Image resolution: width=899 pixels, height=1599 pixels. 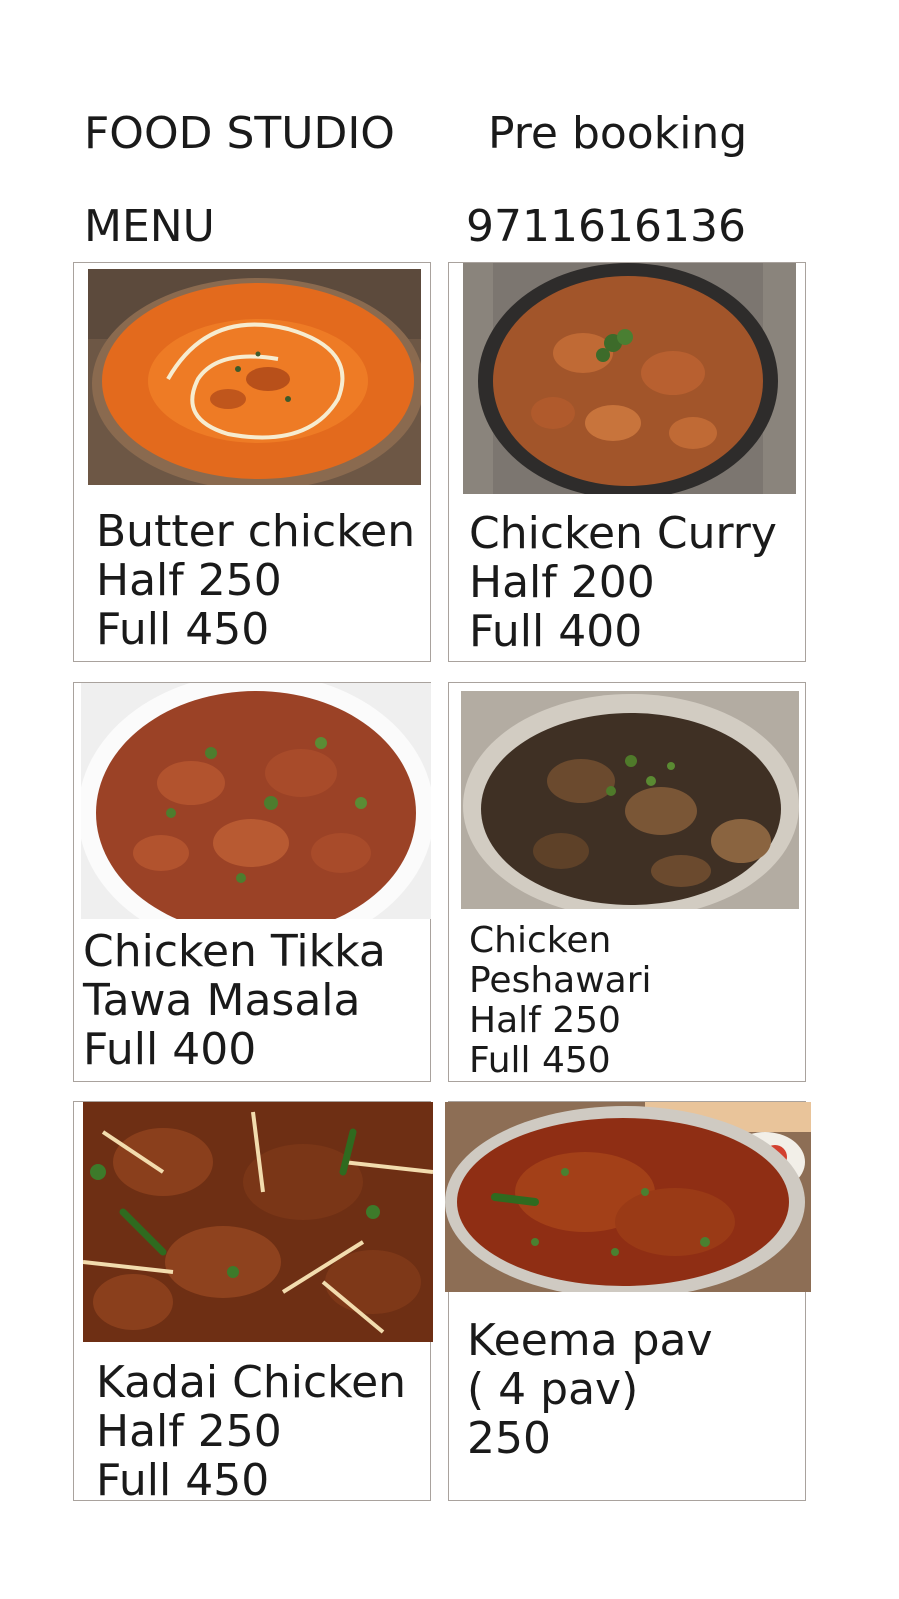 I want to click on keema-pav-text: Keema pav ( 4 pav) 250, so click(x=590, y=1389).